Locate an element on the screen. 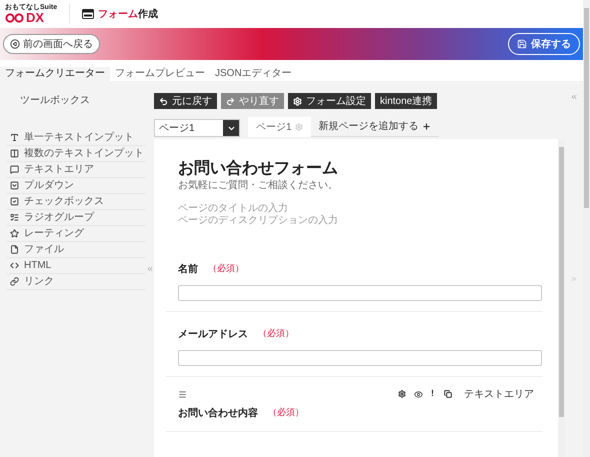 The image size is (590, 457). field-label: お問い合わせ内容 is located at coordinates (218, 413).